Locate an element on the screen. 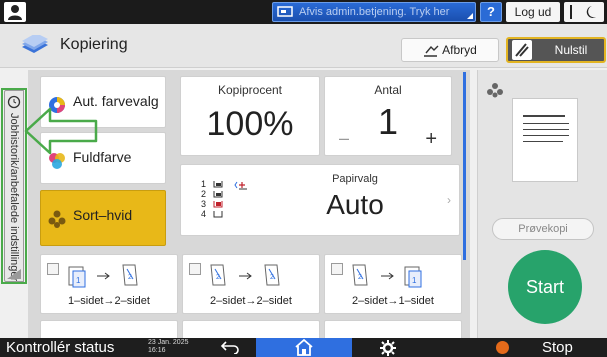  scroll-indicator is located at coordinates (464, 166).